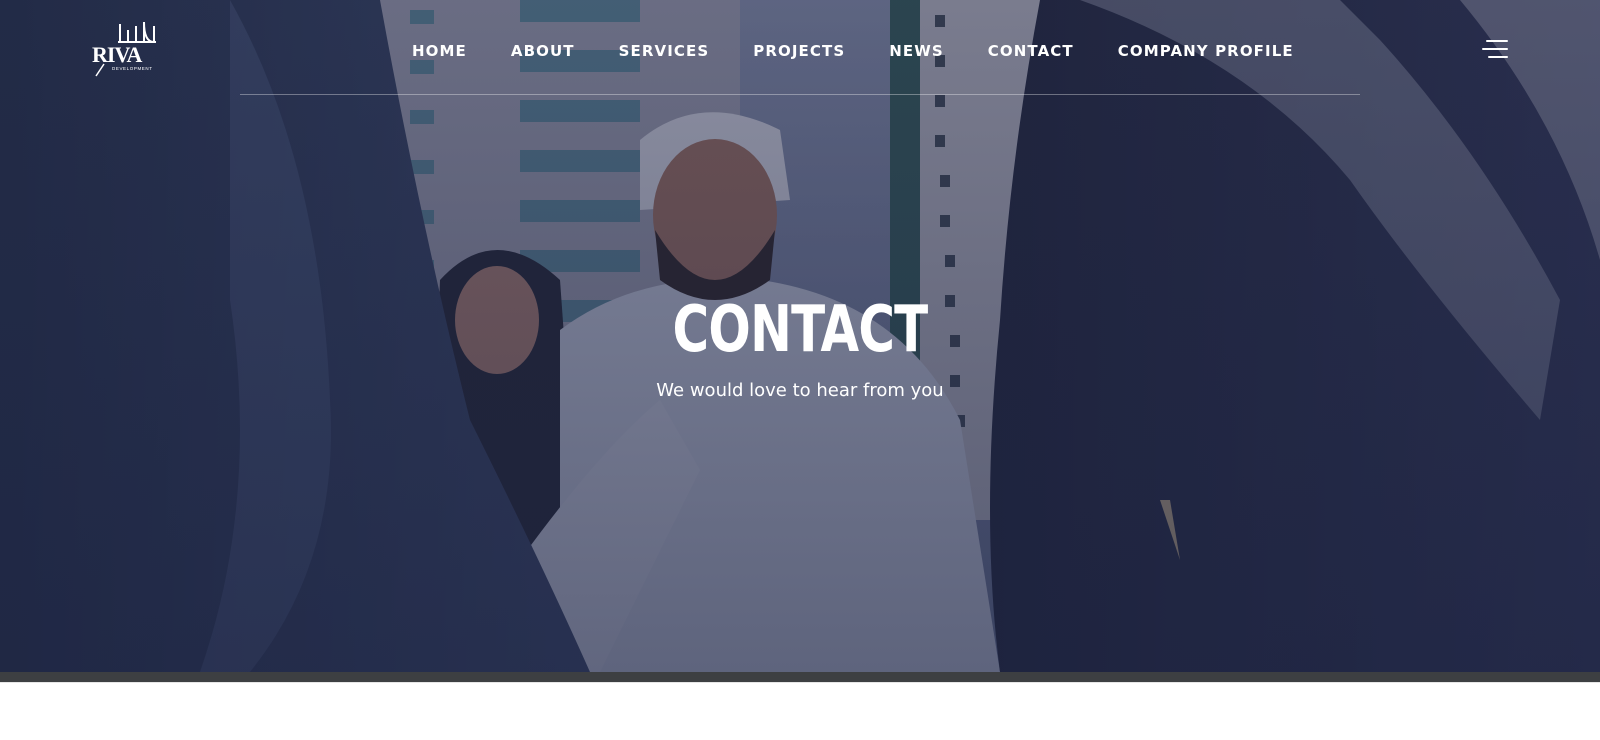 Image resolution: width=1600 pixels, height=740 pixels. What do you see at coordinates (800, 94) in the screenshot?
I see `header-divider` at bounding box center [800, 94].